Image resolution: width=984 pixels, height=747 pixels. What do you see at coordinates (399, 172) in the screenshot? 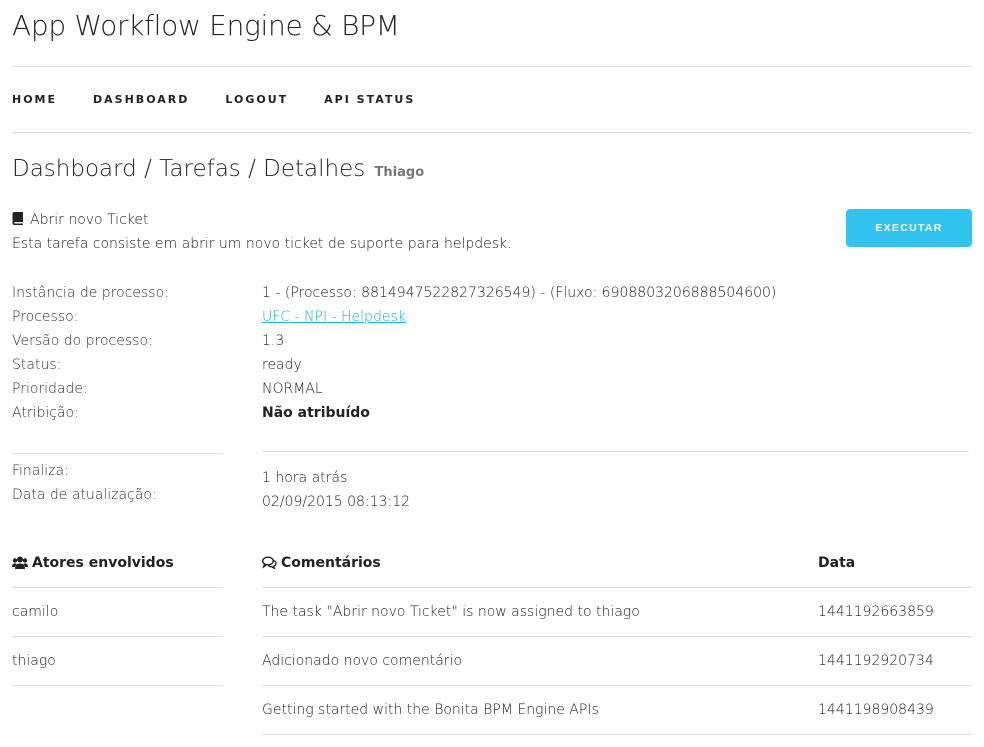
I see `user-name: Thiago` at bounding box center [399, 172].